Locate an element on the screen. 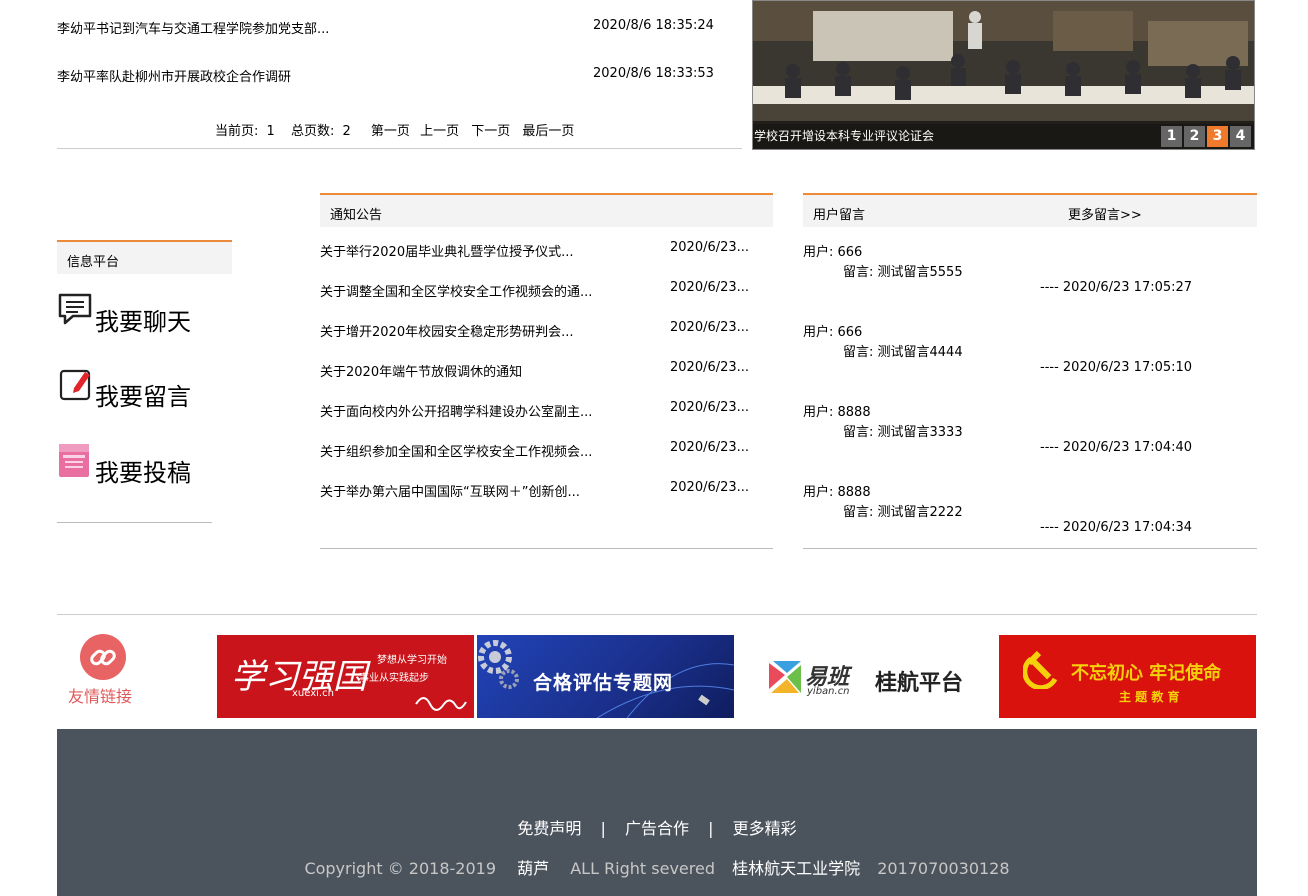 Image resolution: width=1308 pixels, height=896 pixels. news-item: 李幼平率队赴柳州市开展政校企合作调研 2020/8/6 18:33:53 is located at coordinates (385, 76).